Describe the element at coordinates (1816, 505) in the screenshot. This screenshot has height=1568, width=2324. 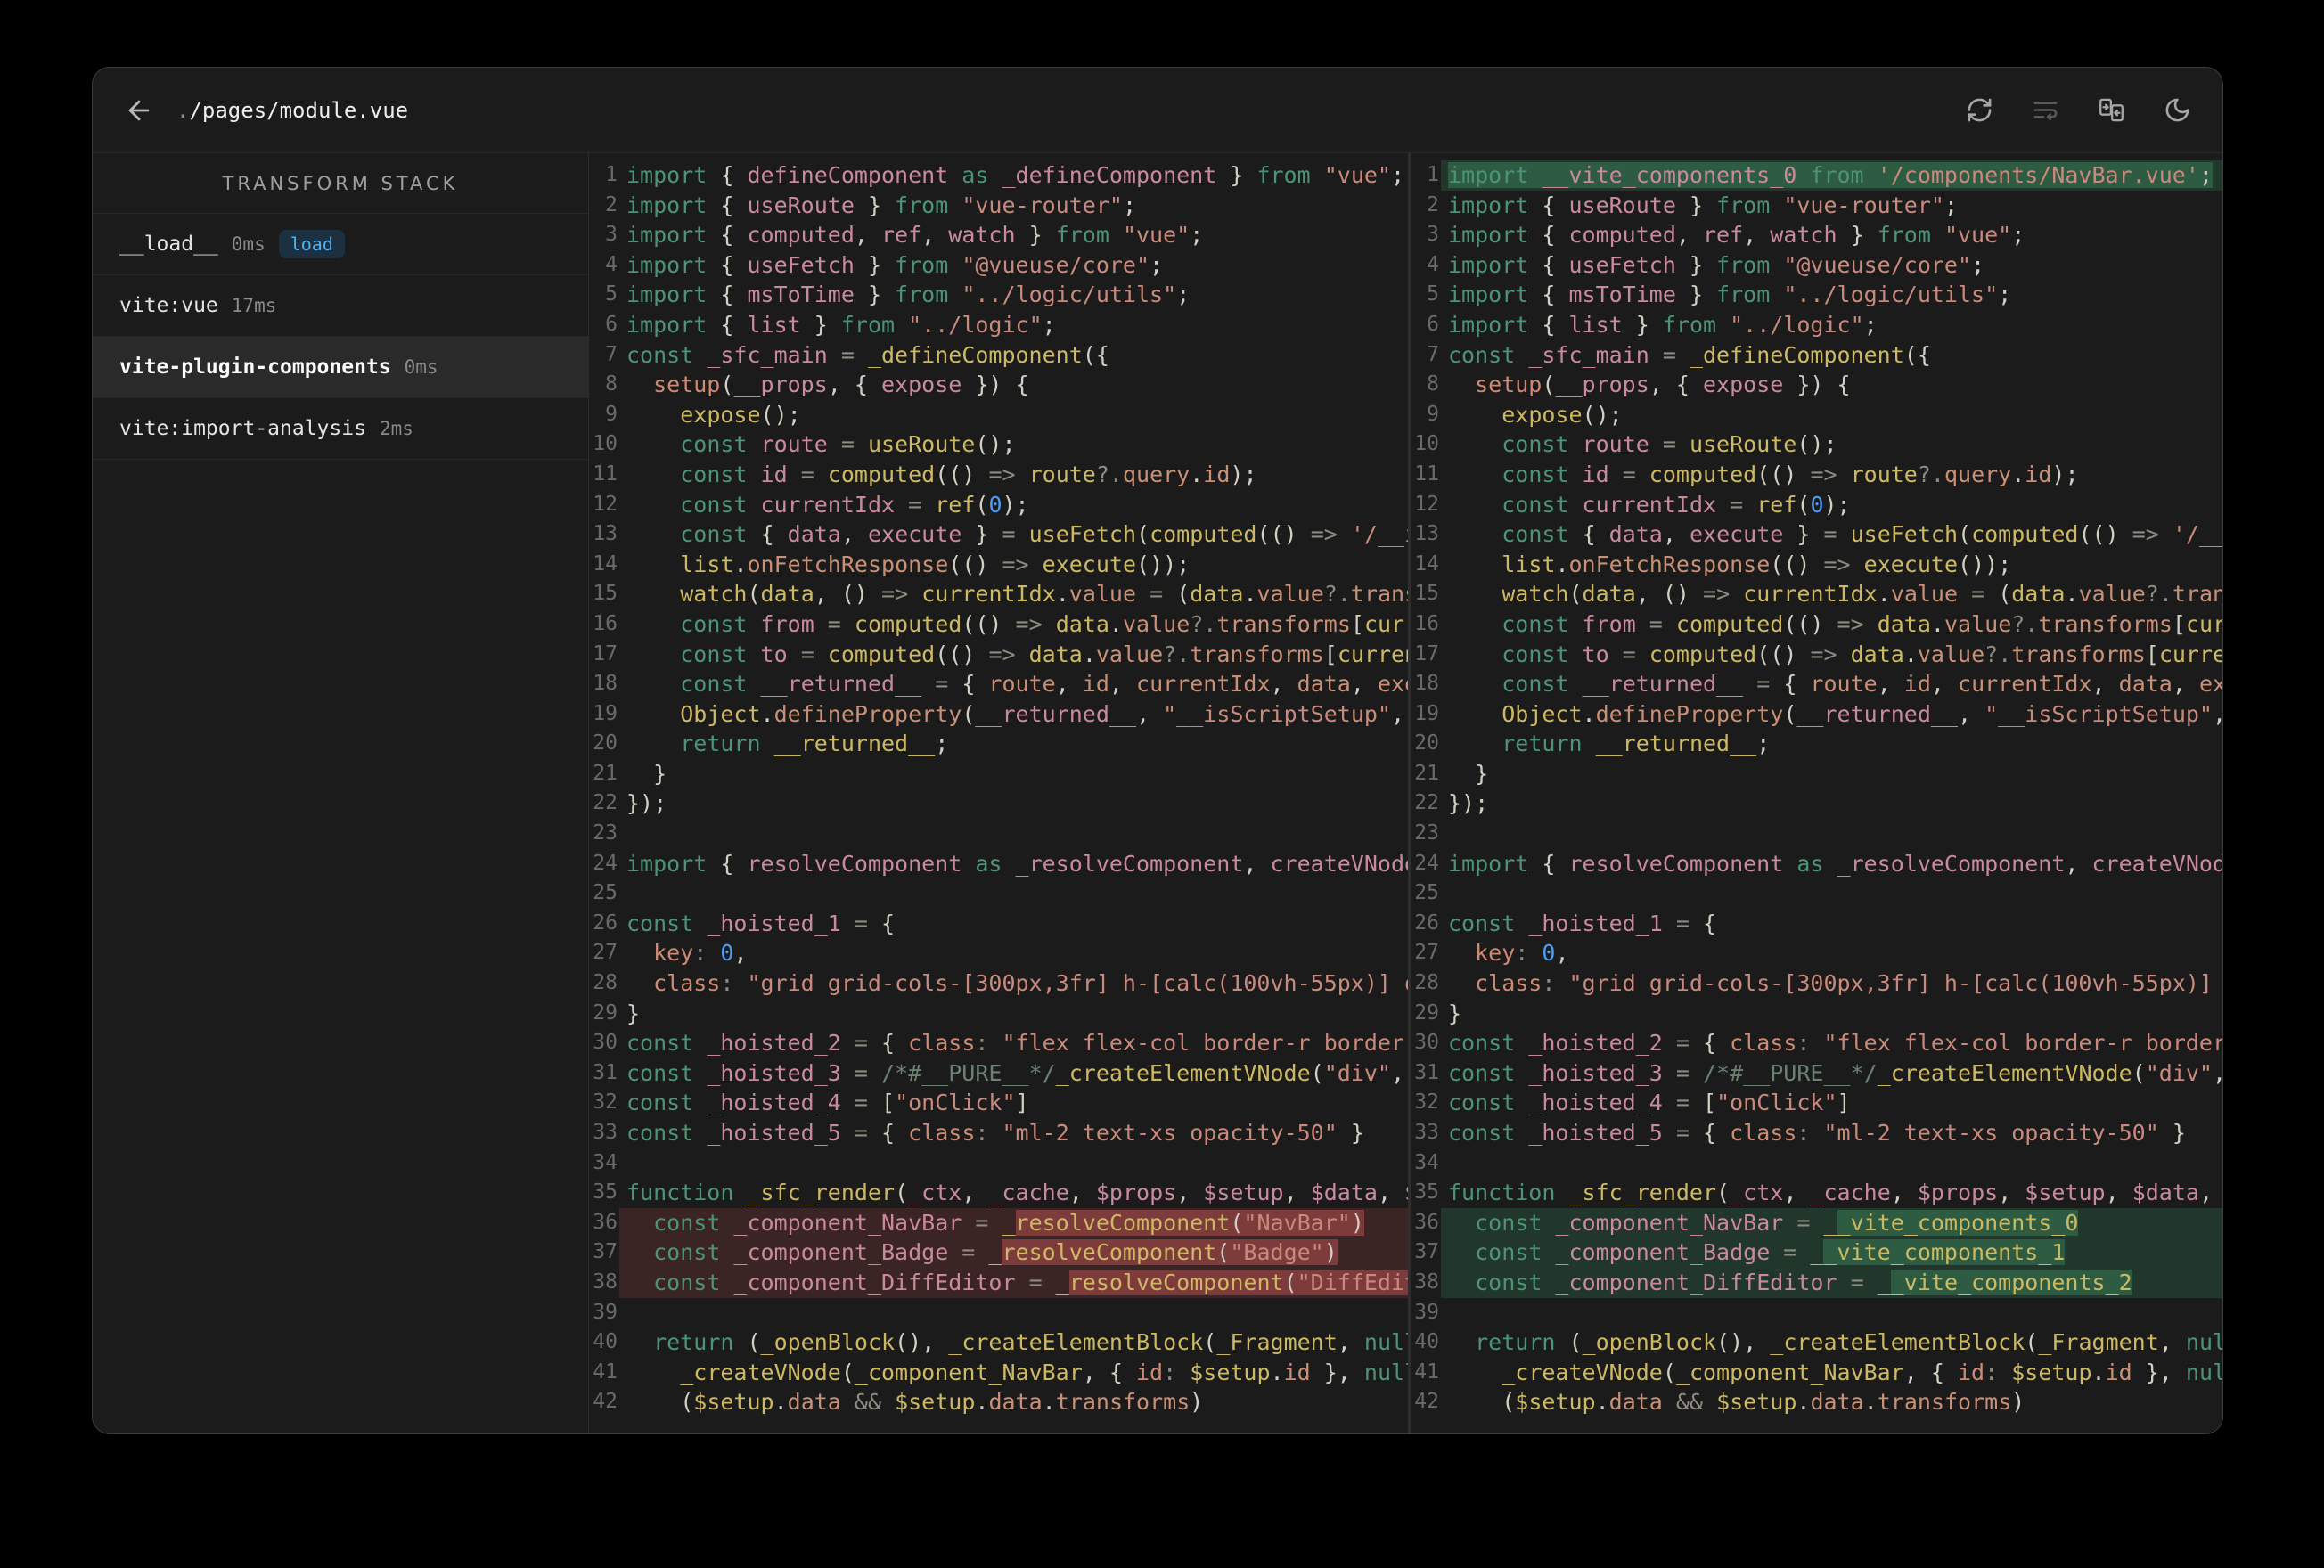
I see `code-line: 12 const currentIdx = ref(0);` at that location.